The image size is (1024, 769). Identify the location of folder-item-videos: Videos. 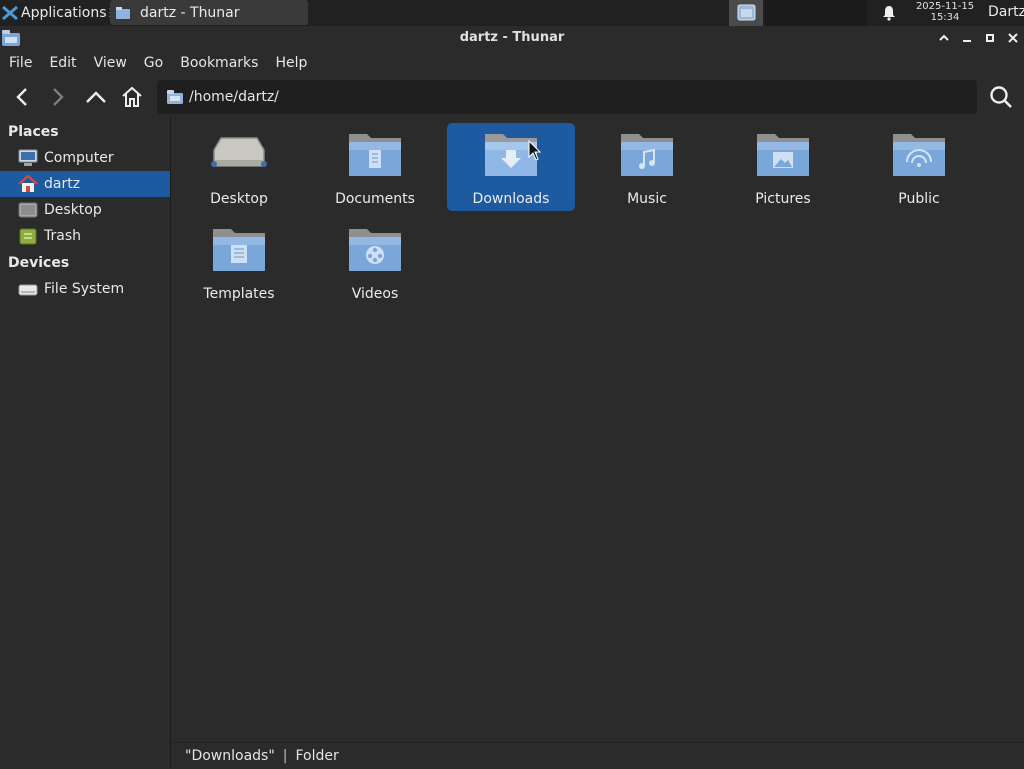
(375, 262).